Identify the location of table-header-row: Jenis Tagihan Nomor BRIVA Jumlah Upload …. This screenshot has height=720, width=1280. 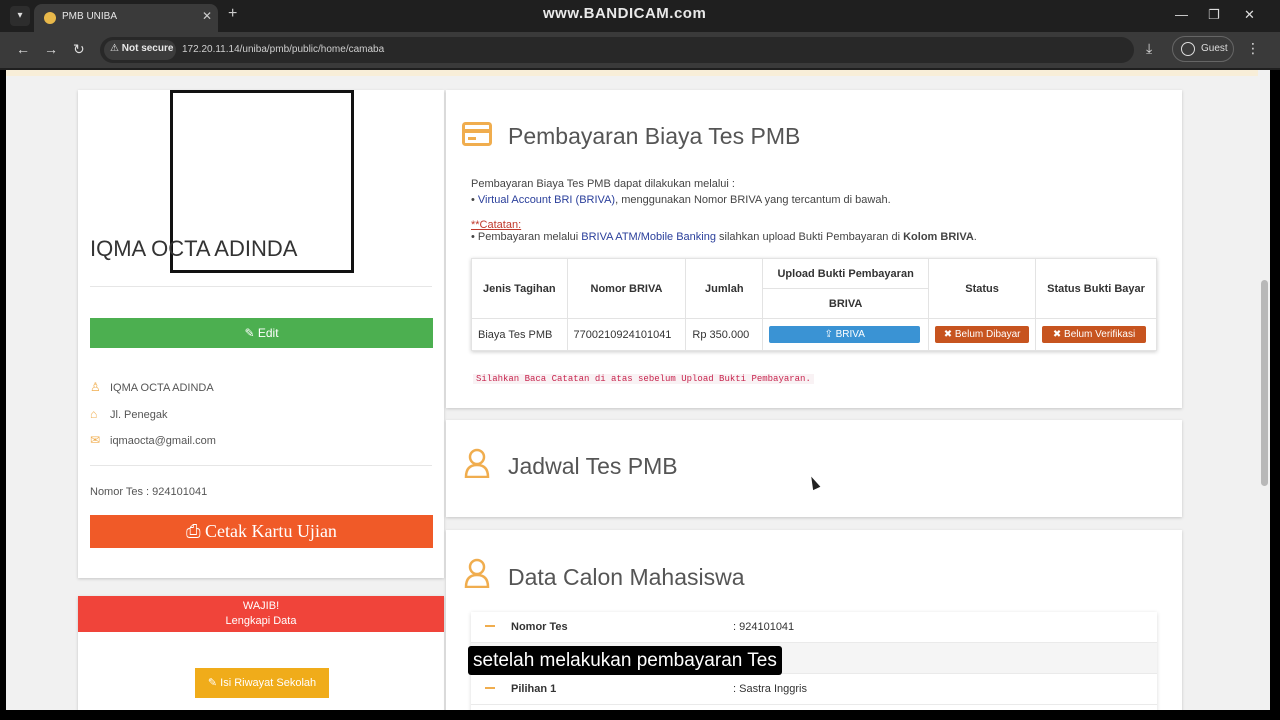
(814, 288).